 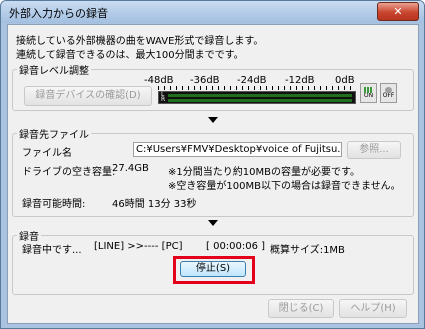 I want to click on help-button: ヘルプ(H), so click(x=373, y=308).